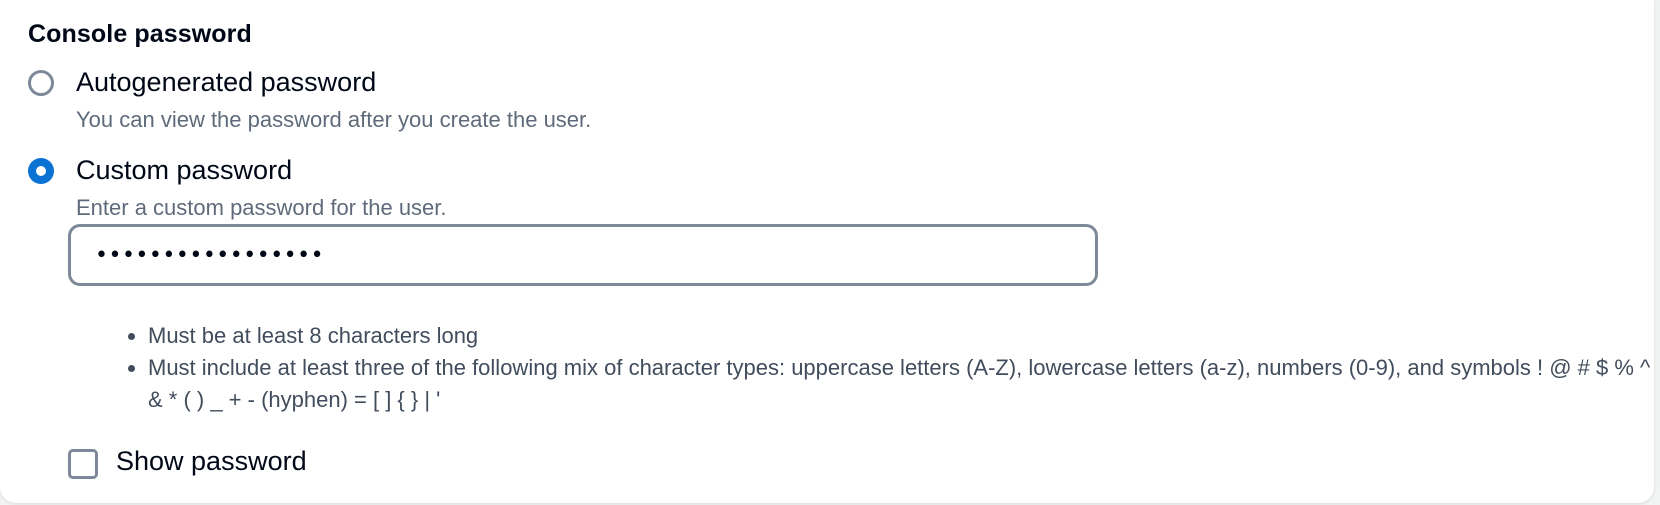 This screenshot has height=505, width=1660. What do you see at coordinates (41, 171) in the screenshot?
I see `custom-password-radio` at bounding box center [41, 171].